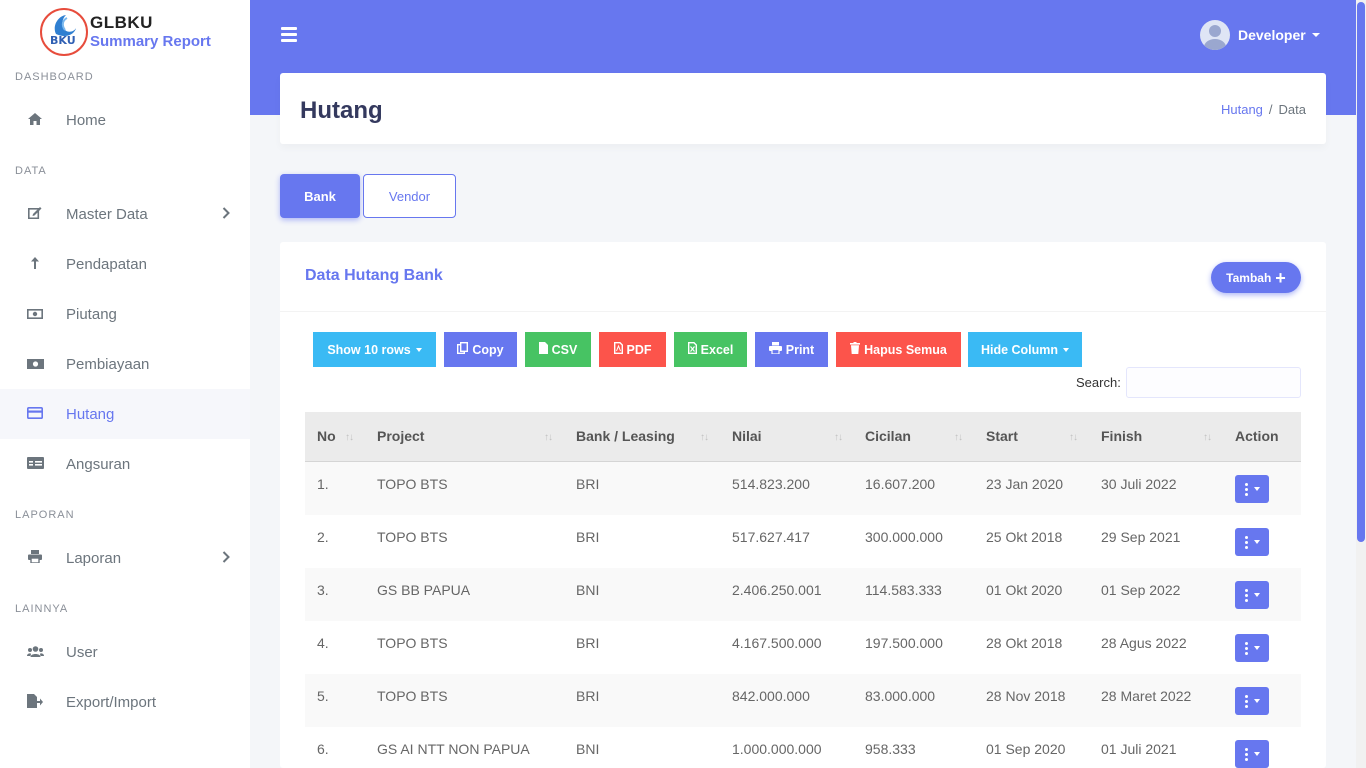 The image size is (1366, 768). I want to click on sidebar-item-laporan: Laporan, so click(125, 558).